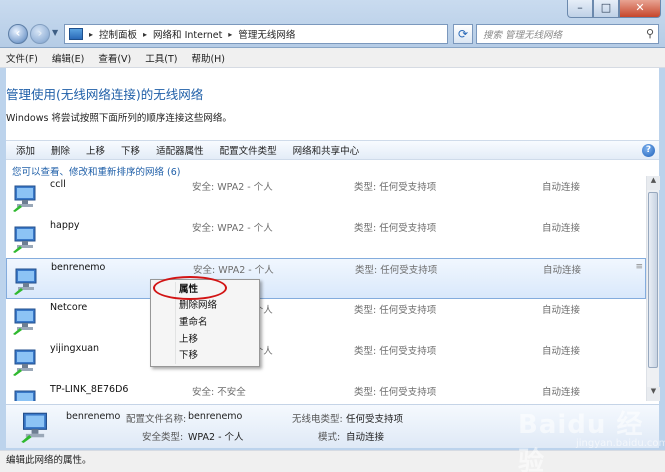  Describe the element at coordinates (114, 58) in the screenshot. I see `menu-view: 查看(V)` at that location.